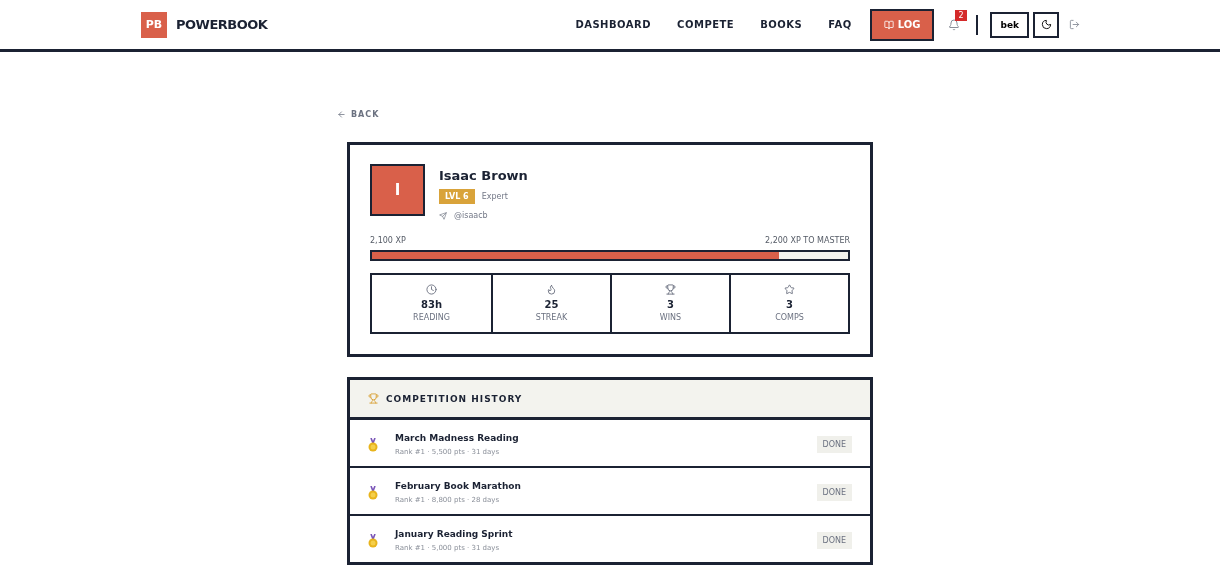 This screenshot has width=1220, height=574. I want to click on competition-name: February Book Marathon, so click(458, 486).